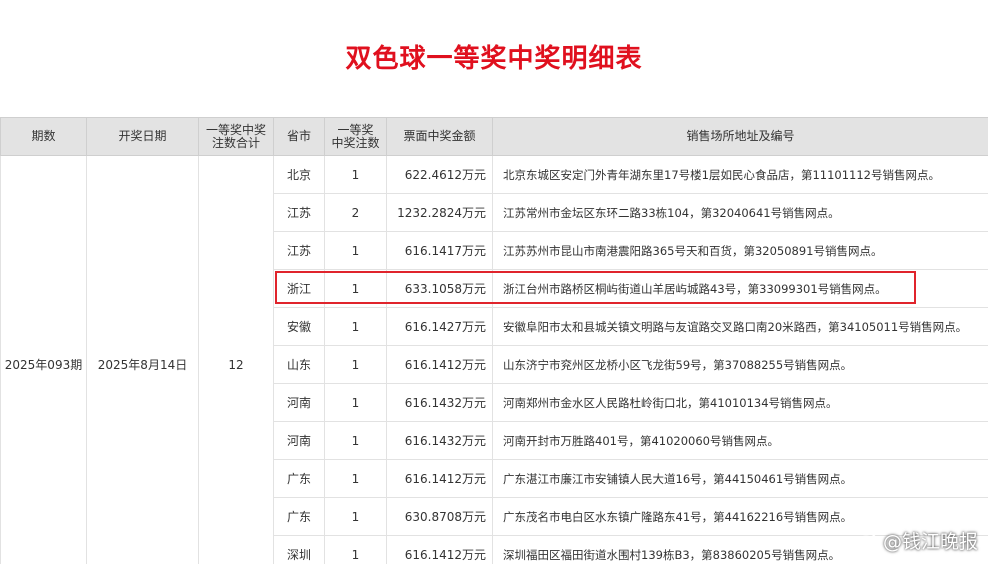 This screenshot has height=564, width=988. I want to click on header-winner-count: 一等奖 中奖注数, so click(355, 136).